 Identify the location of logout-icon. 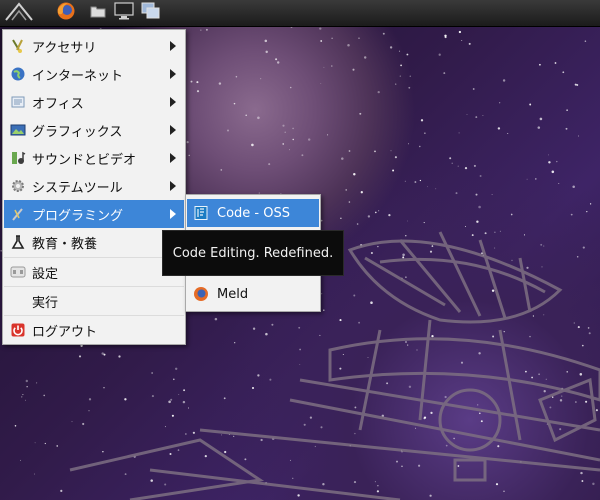
(18, 330).